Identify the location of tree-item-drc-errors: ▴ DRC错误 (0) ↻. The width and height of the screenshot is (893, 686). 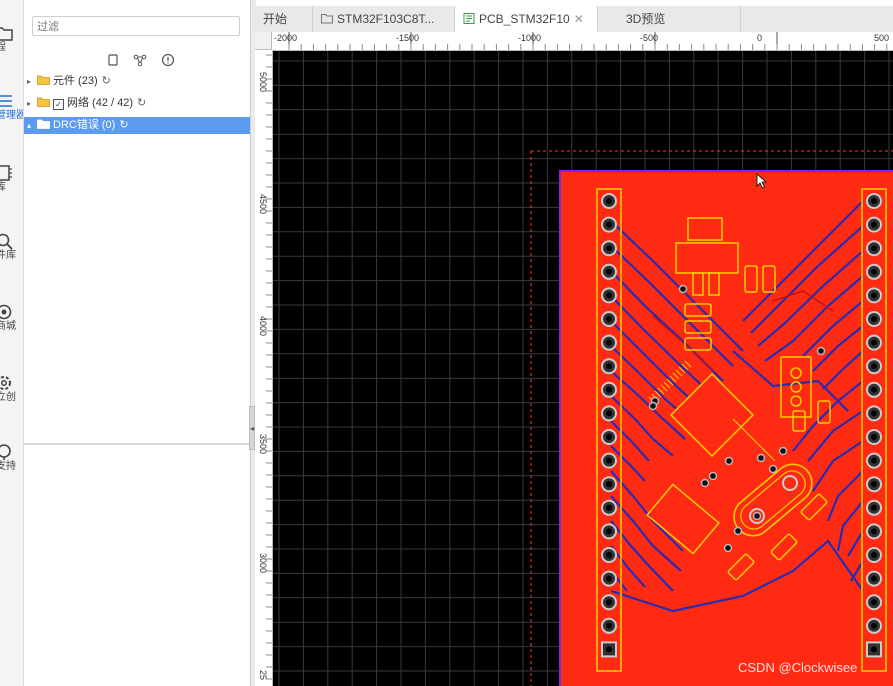
(137, 125).